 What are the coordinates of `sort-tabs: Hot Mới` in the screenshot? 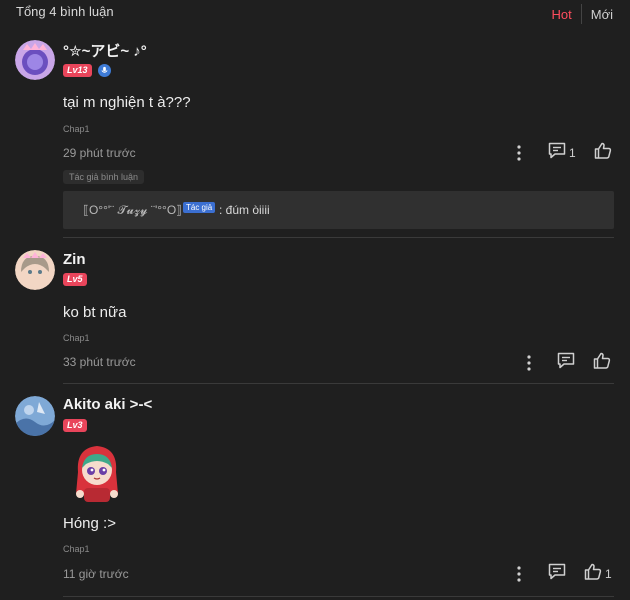 It's located at (582, 14).